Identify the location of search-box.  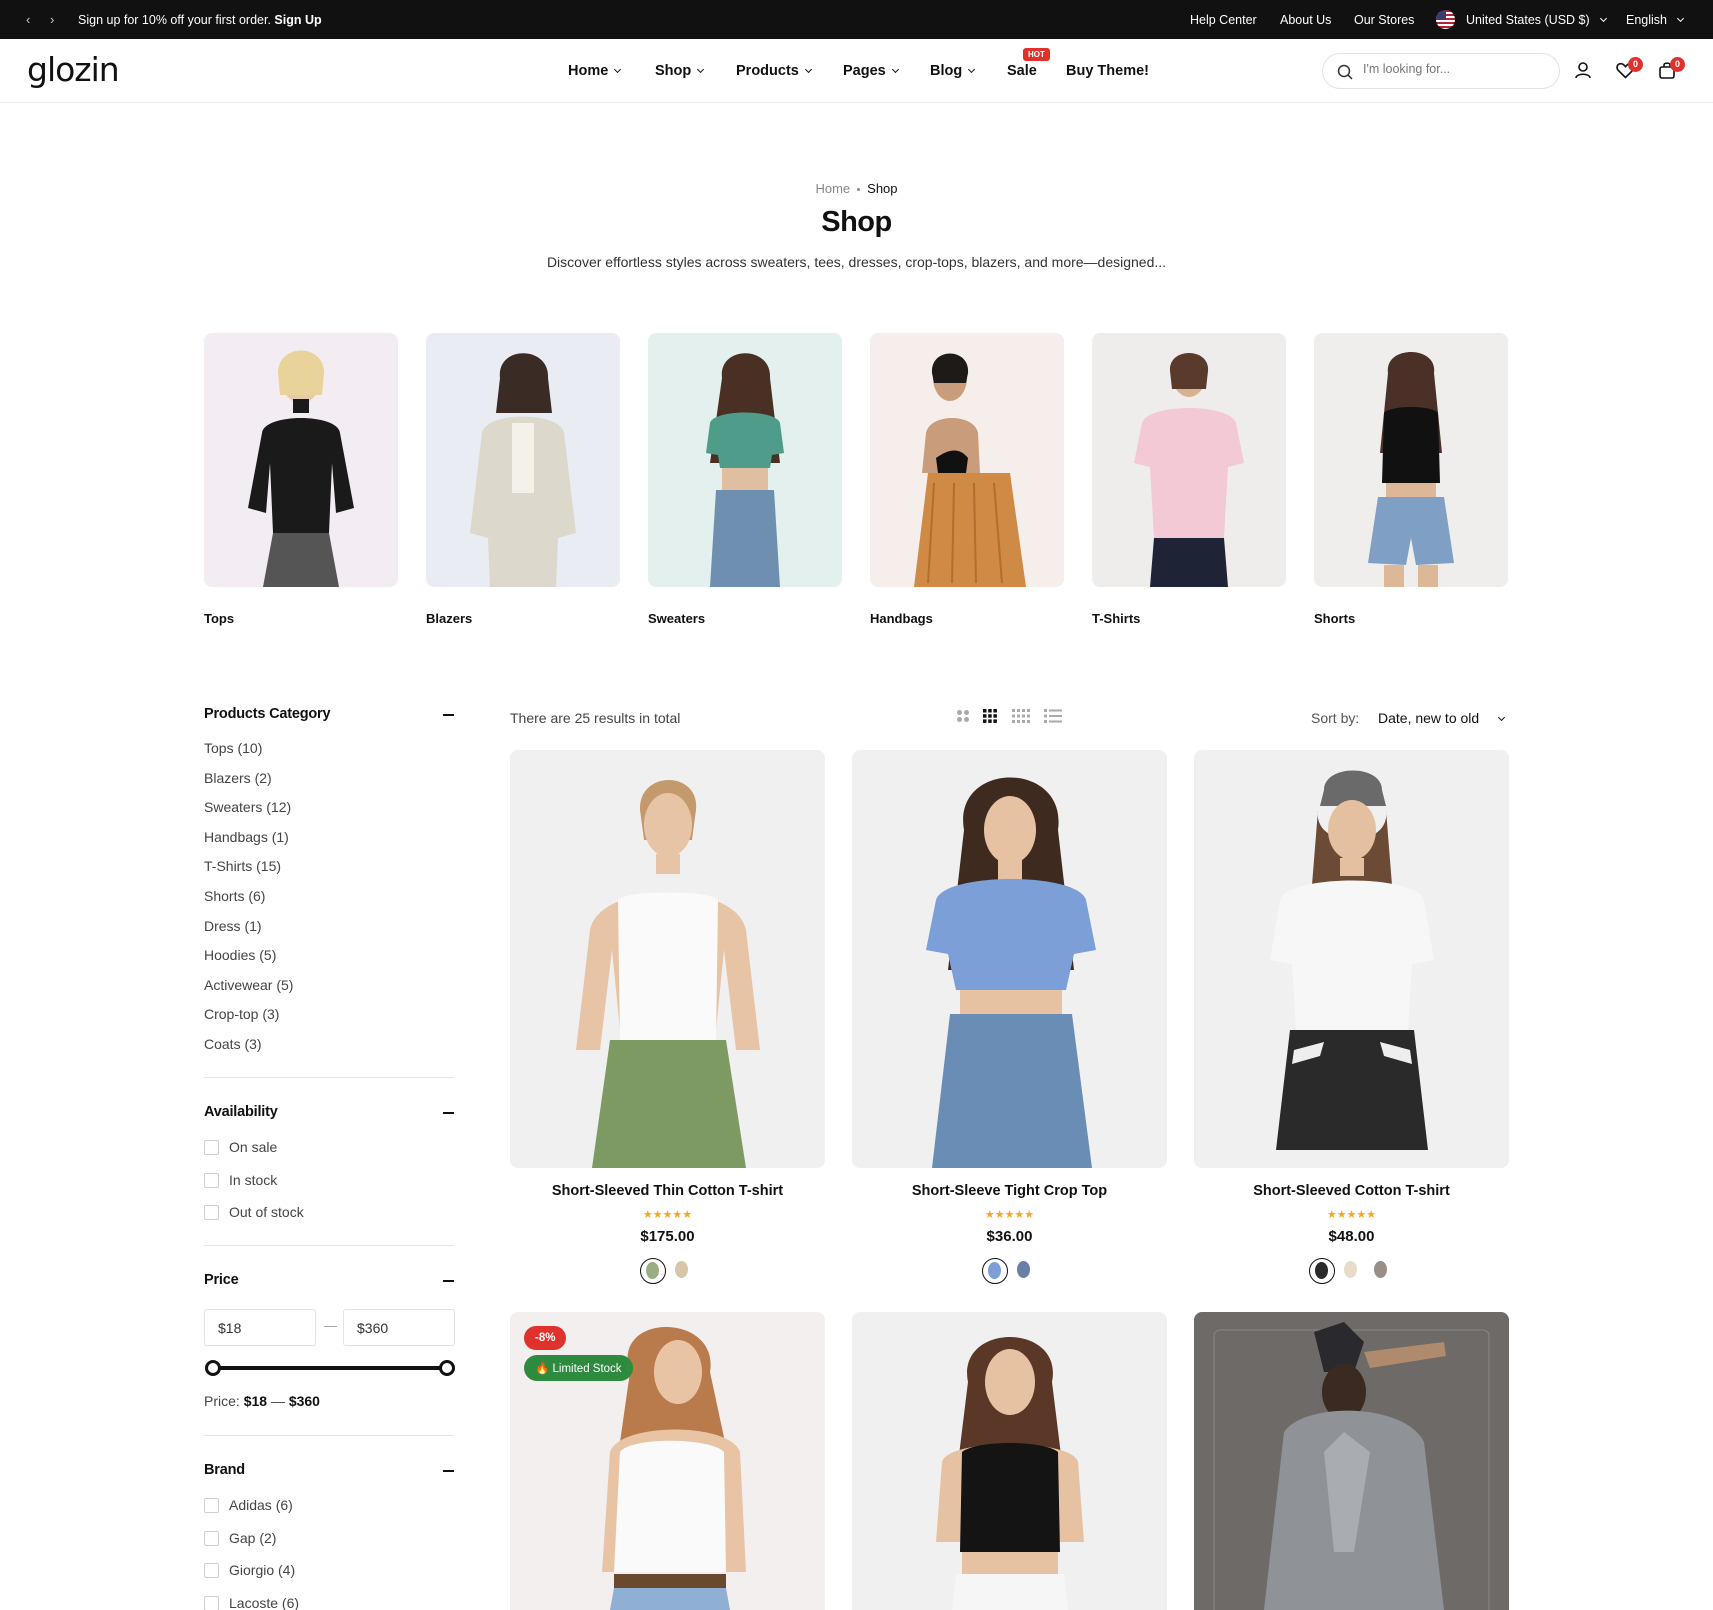
(1441, 71).